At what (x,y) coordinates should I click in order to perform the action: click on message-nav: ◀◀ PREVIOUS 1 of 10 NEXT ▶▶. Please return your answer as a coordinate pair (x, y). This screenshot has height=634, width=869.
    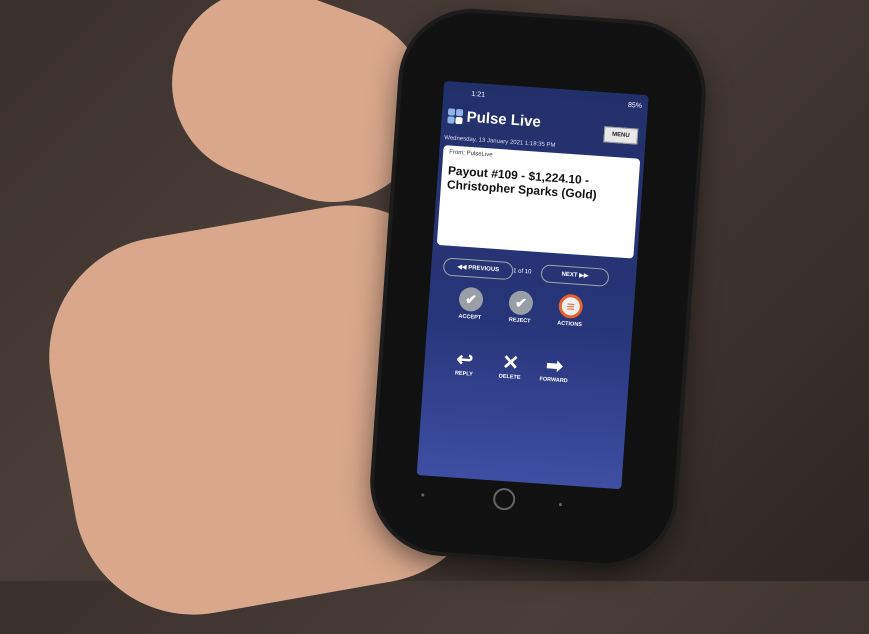
    Looking at the image, I should click on (534, 273).